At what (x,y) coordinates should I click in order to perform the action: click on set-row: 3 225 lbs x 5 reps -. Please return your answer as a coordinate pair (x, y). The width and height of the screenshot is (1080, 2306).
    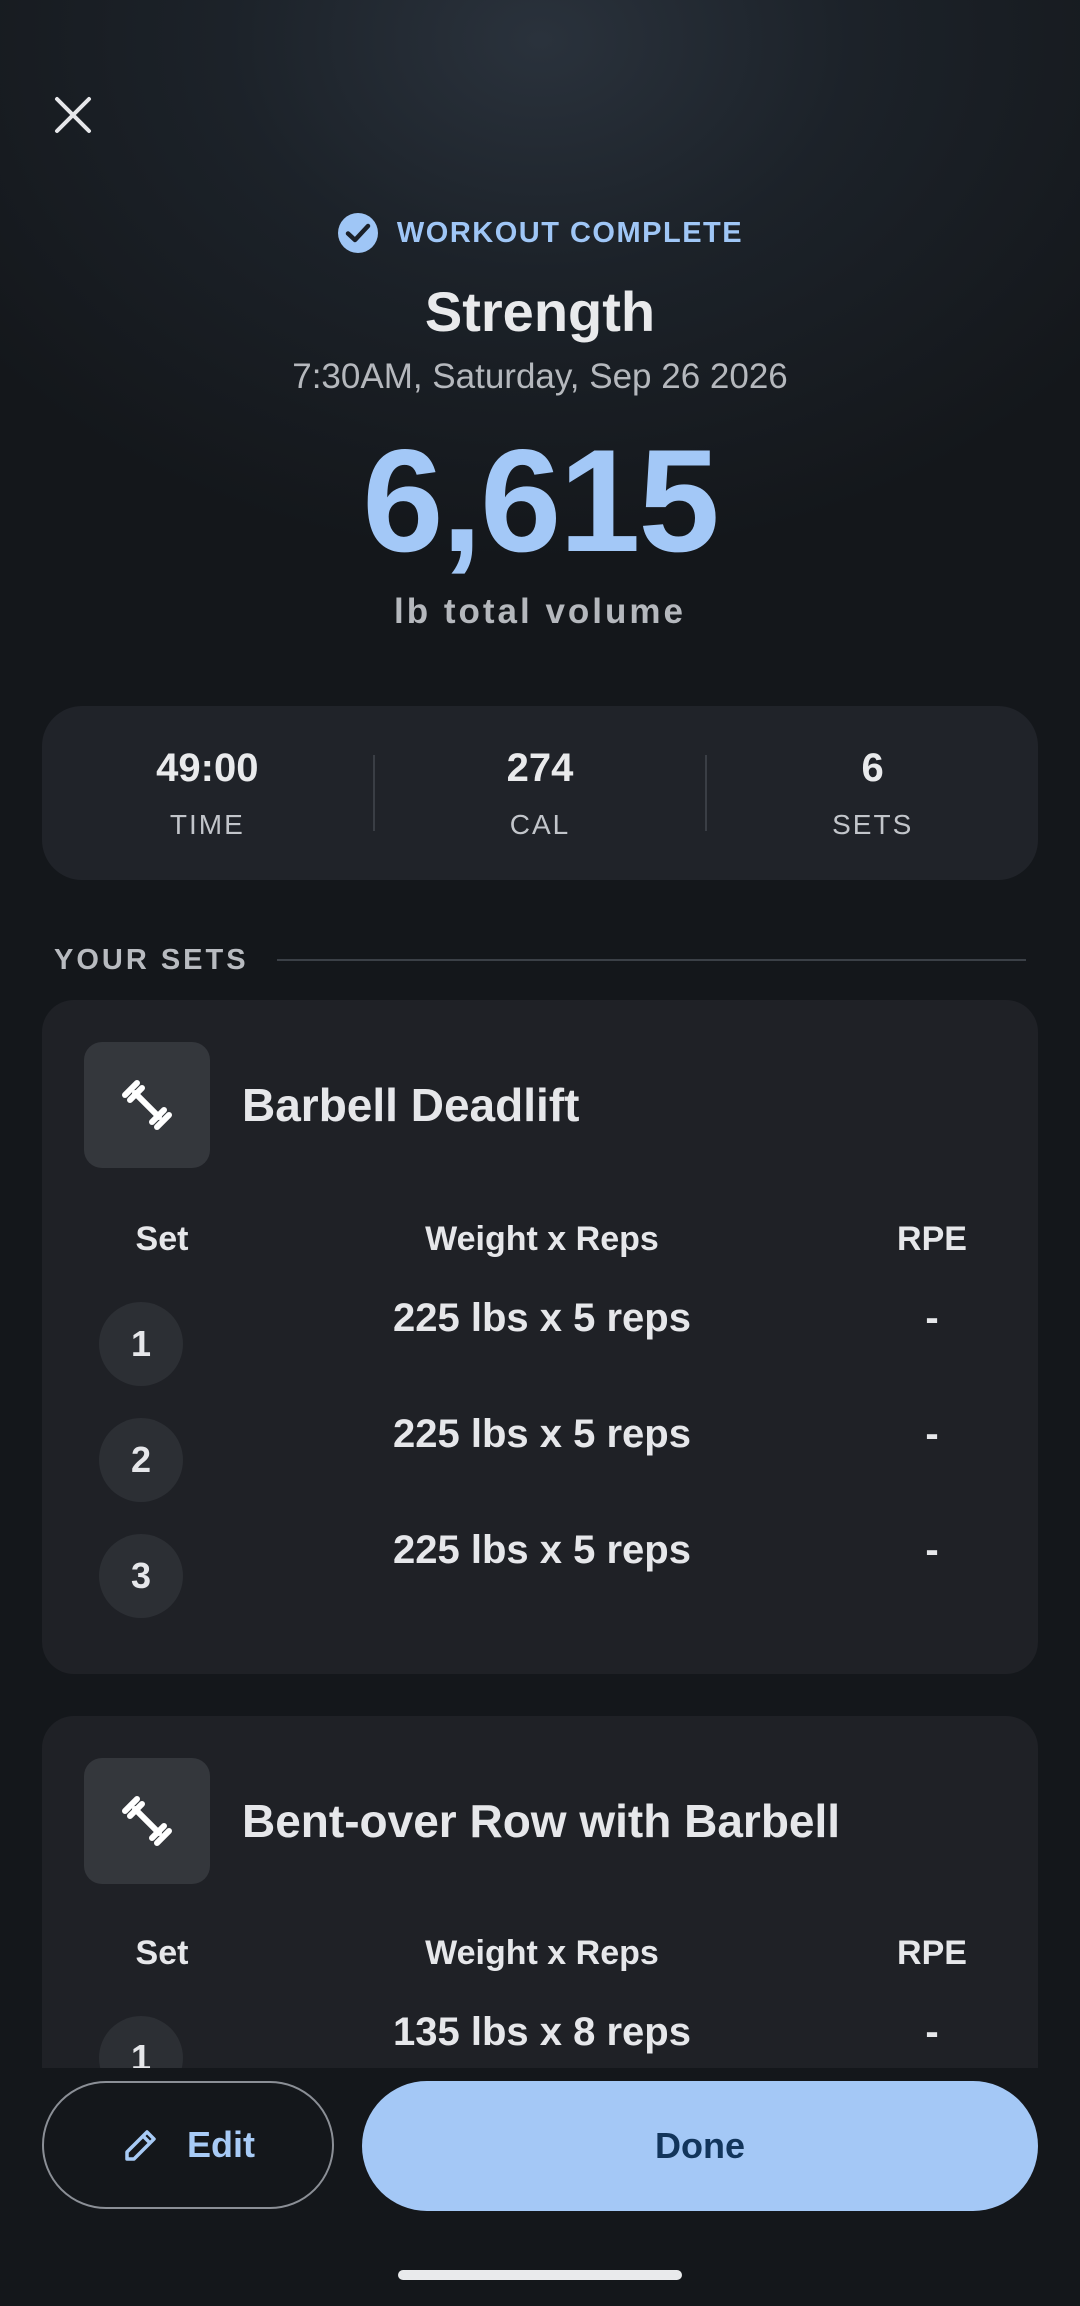
    Looking at the image, I should click on (540, 1573).